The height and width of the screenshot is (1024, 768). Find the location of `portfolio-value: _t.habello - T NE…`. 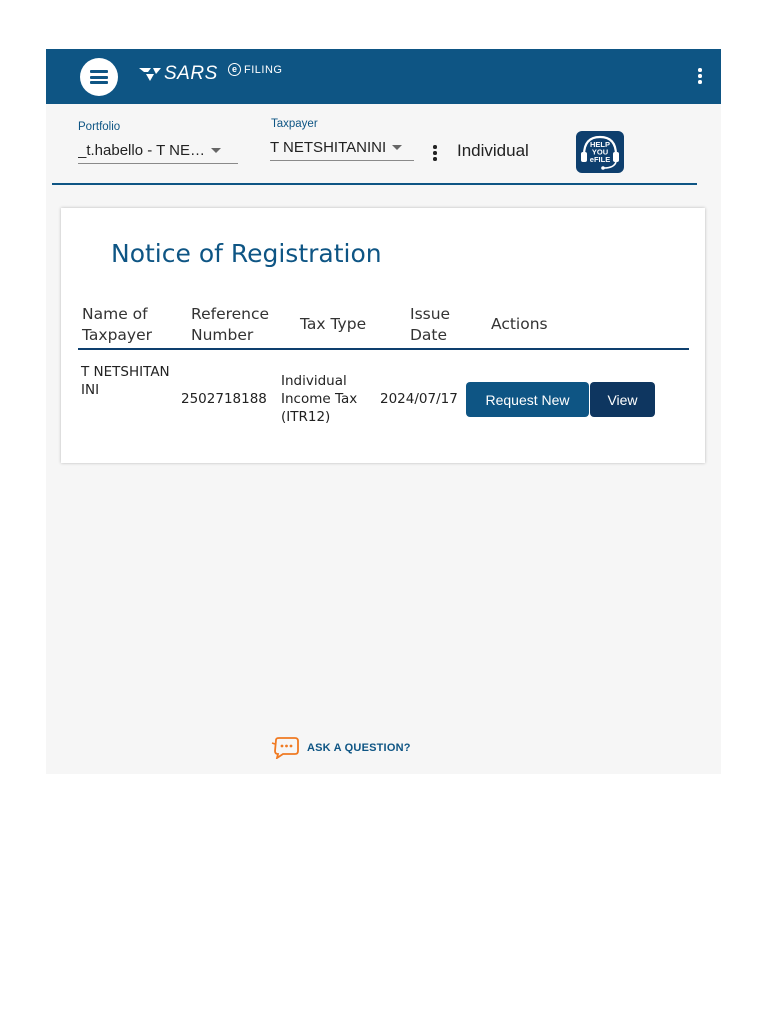

portfolio-value: _t.habello - T NE… is located at coordinates (142, 150).